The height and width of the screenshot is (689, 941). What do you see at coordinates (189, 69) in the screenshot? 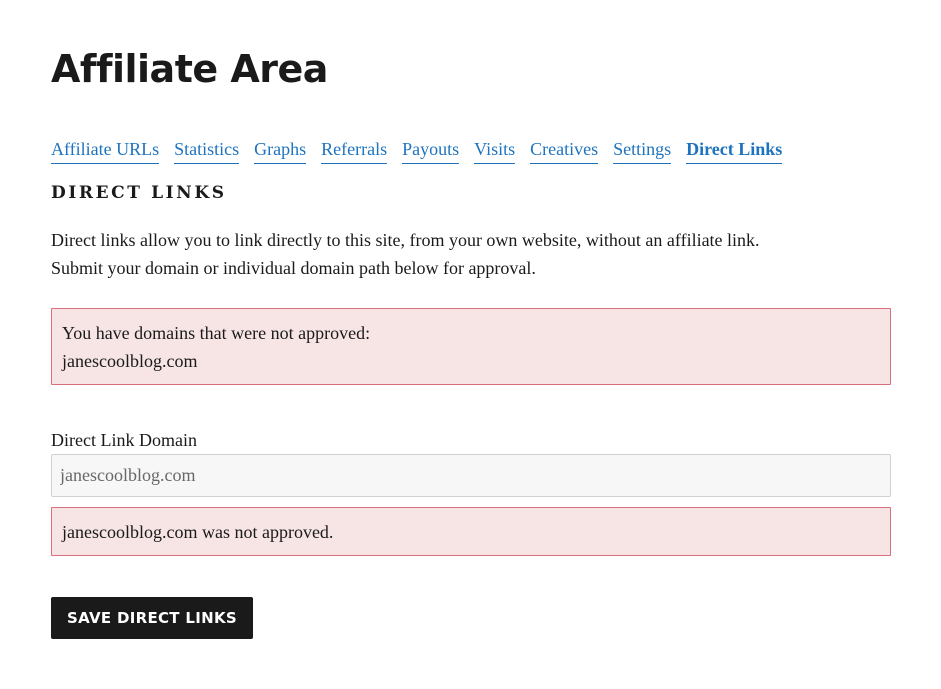
I see `page-title: Affiliate Area` at bounding box center [189, 69].